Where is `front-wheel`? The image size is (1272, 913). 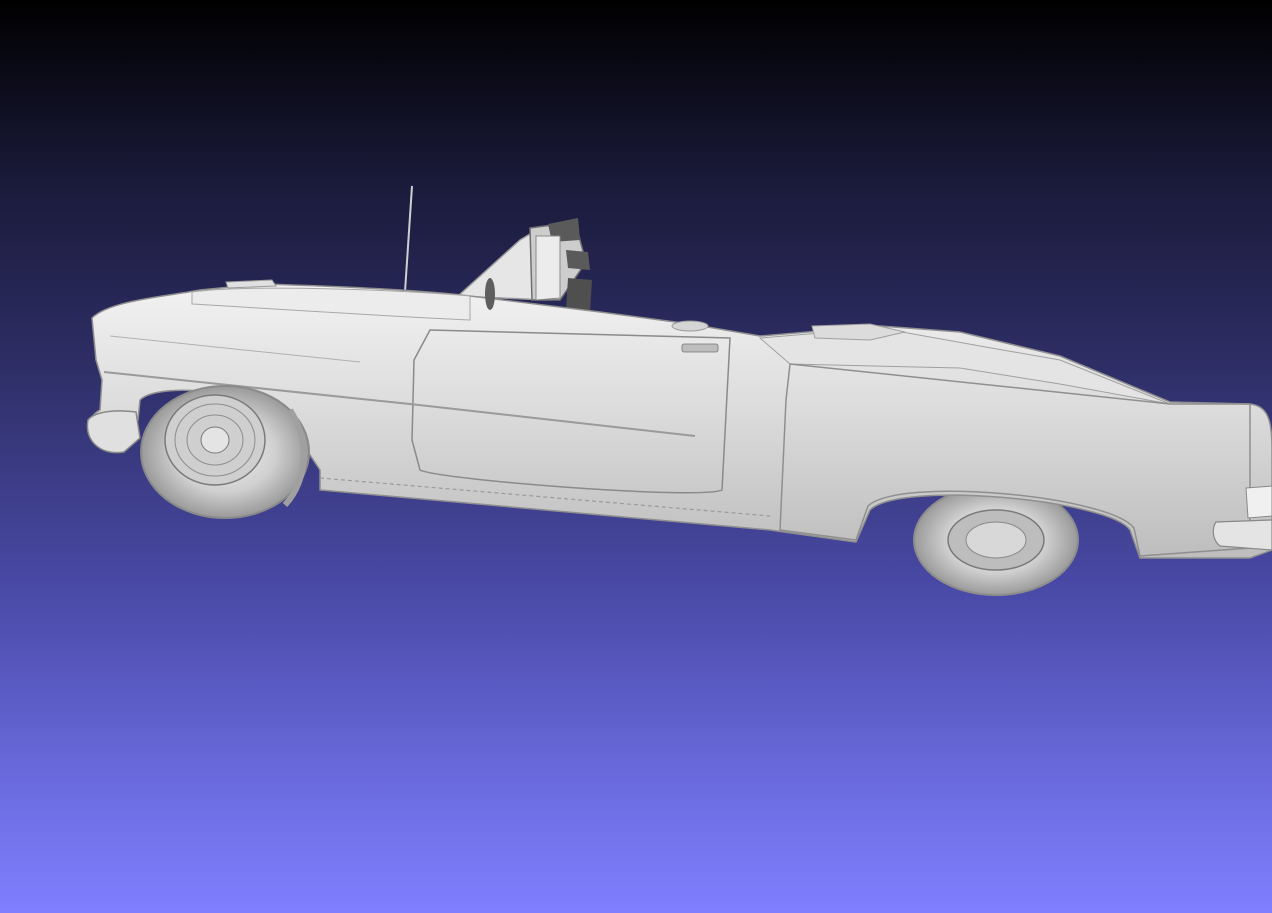
front-wheel is located at coordinates (225, 452).